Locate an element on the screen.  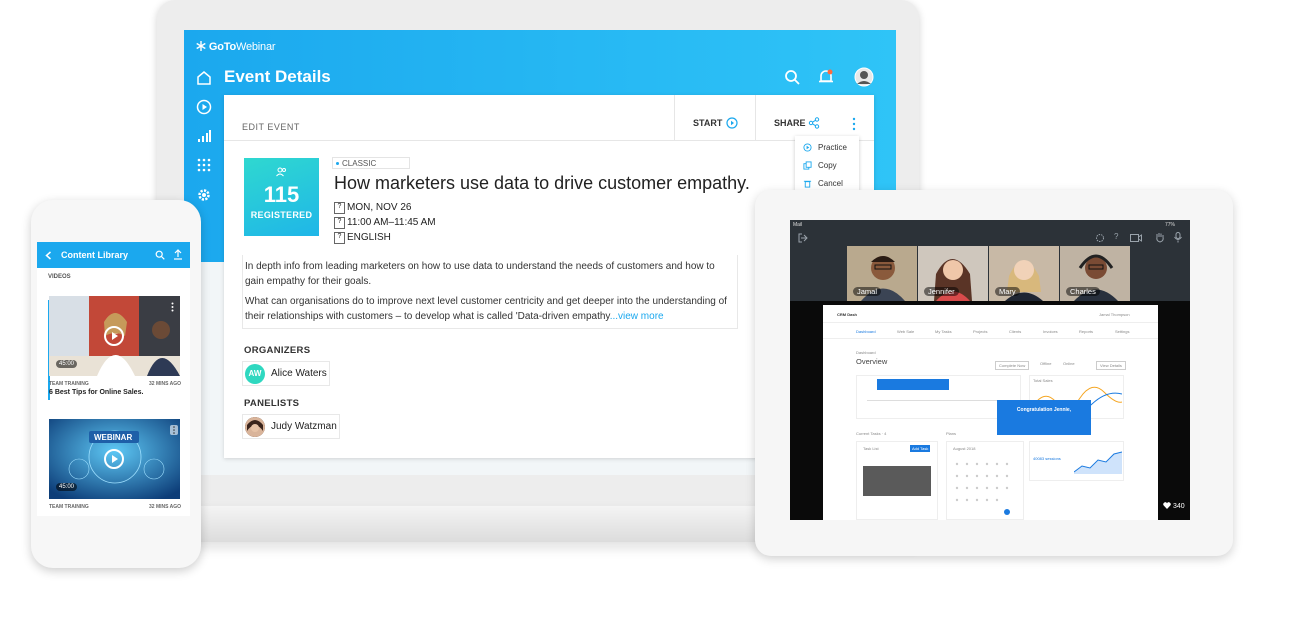
start-label: START is located at coordinates (708, 123).